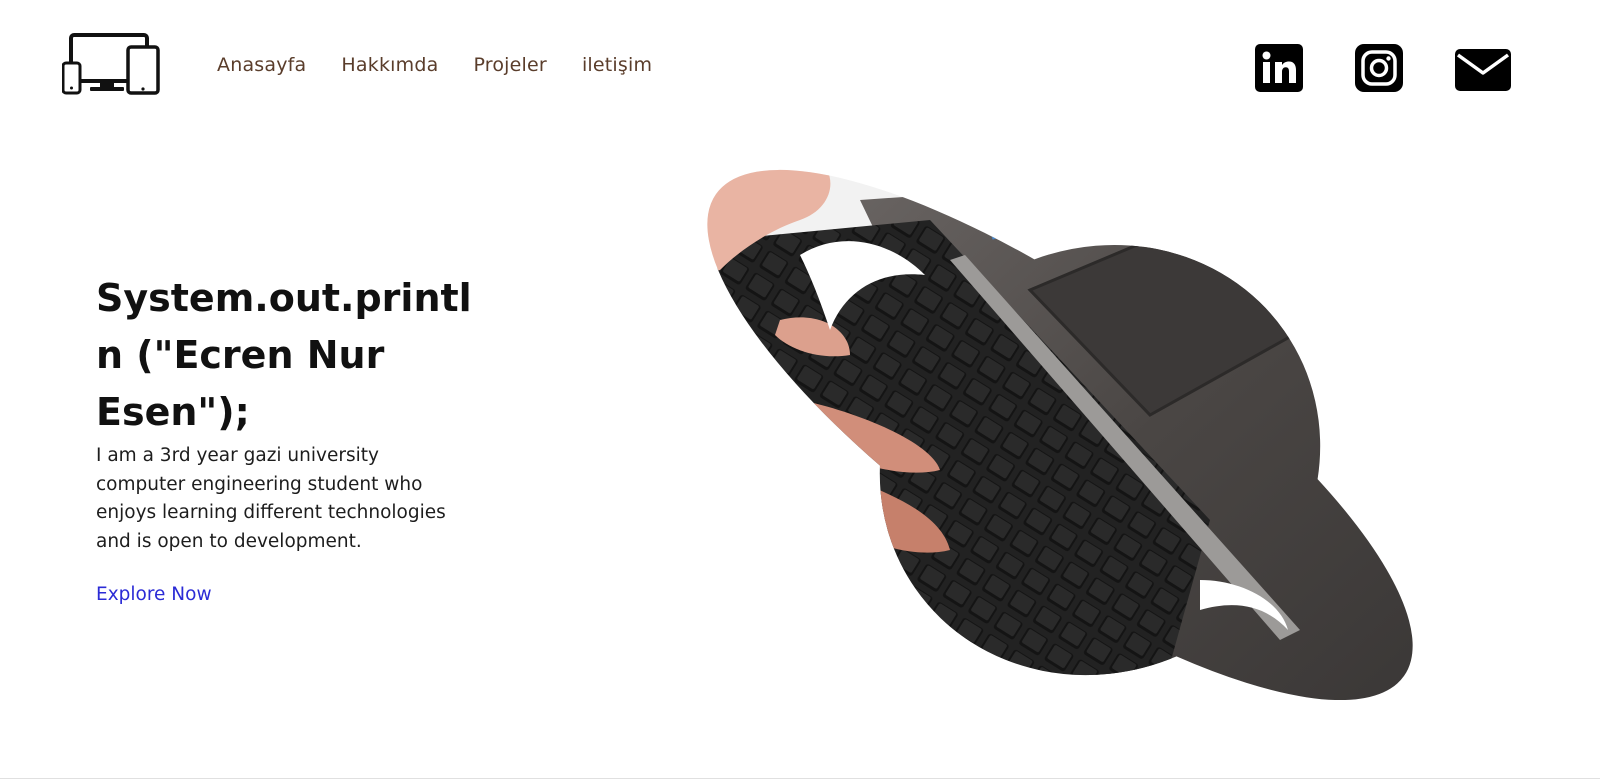 This screenshot has height=780, width=1600. What do you see at coordinates (389, 65) in the screenshot?
I see `nav-item-hakkimda: Hakkımda` at bounding box center [389, 65].